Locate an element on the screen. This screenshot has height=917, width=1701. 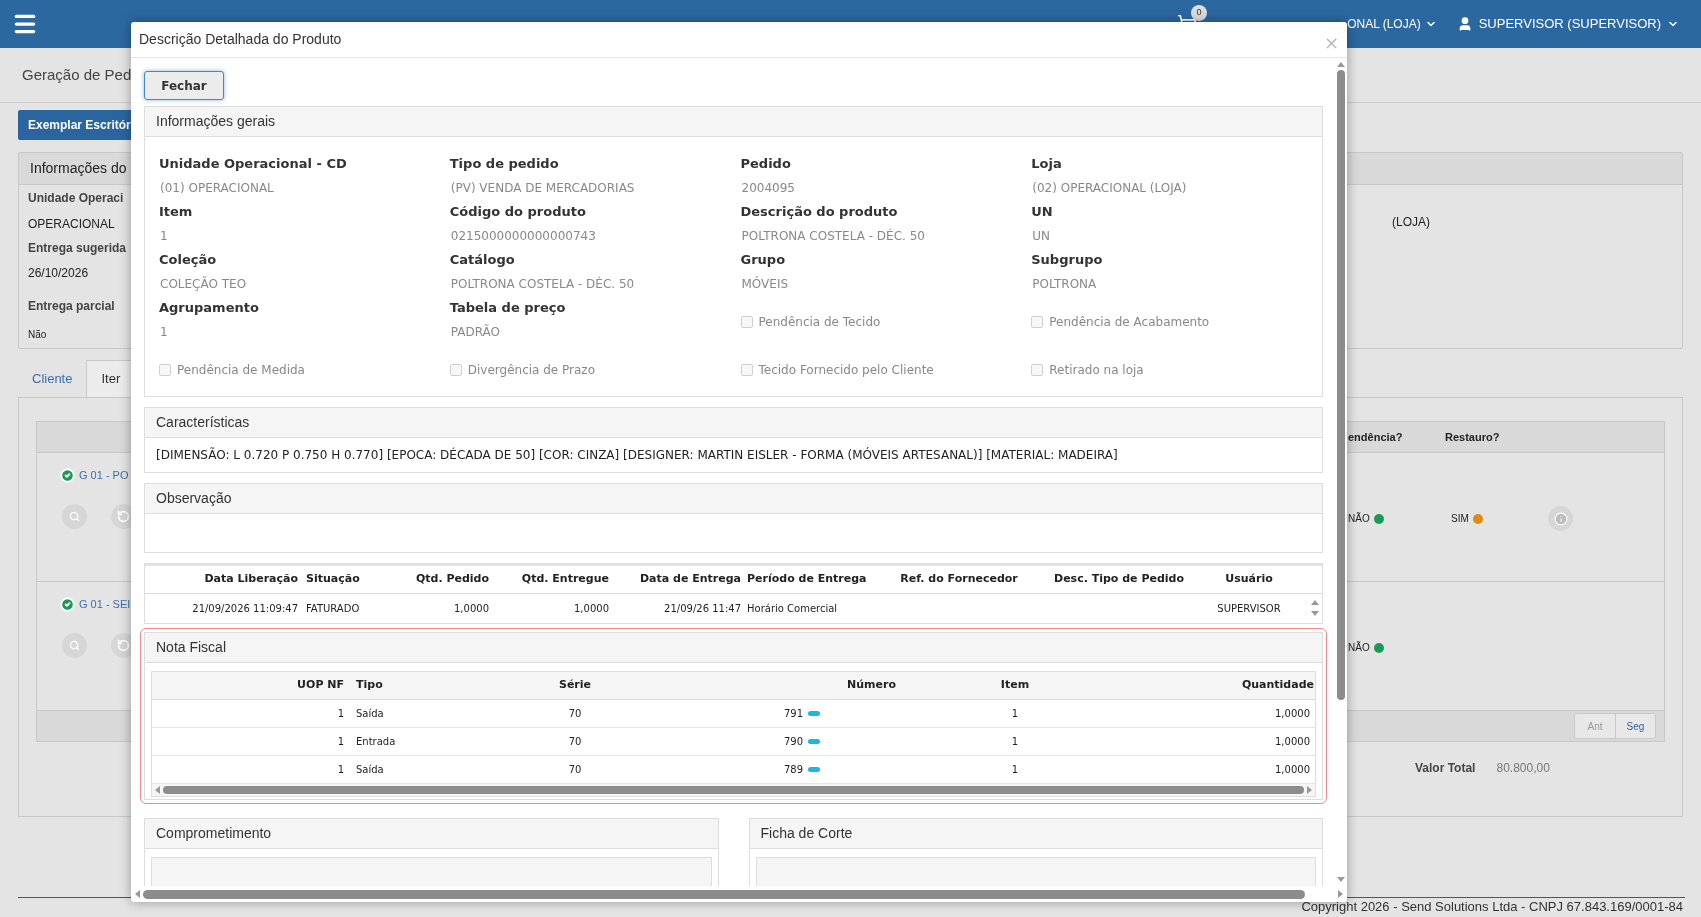
info-text: Entrega sugerida is located at coordinates (77, 248).